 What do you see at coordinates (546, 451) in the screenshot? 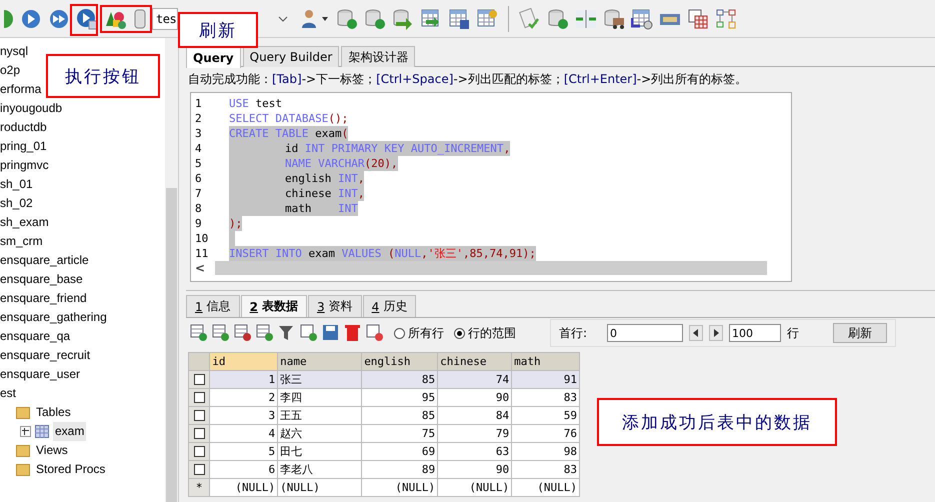
I see `table-cell: 98` at bounding box center [546, 451].